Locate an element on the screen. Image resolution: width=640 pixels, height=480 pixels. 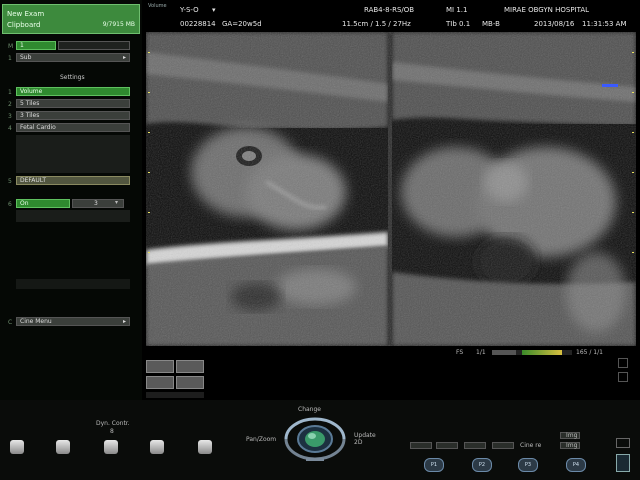
cine-menu-dropdown: Cine Menu ▸ is located at coordinates (73, 321).